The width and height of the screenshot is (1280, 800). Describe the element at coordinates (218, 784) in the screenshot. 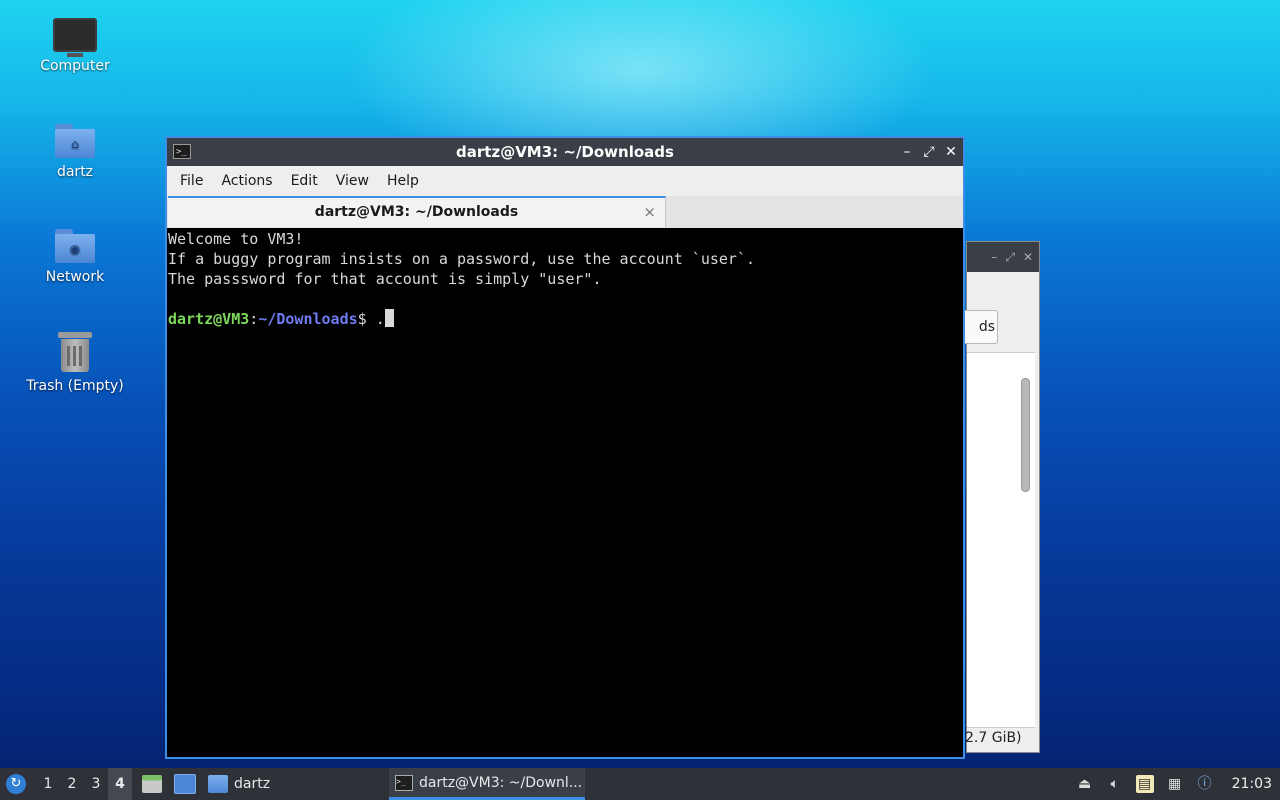

I see `folder-icon` at that location.